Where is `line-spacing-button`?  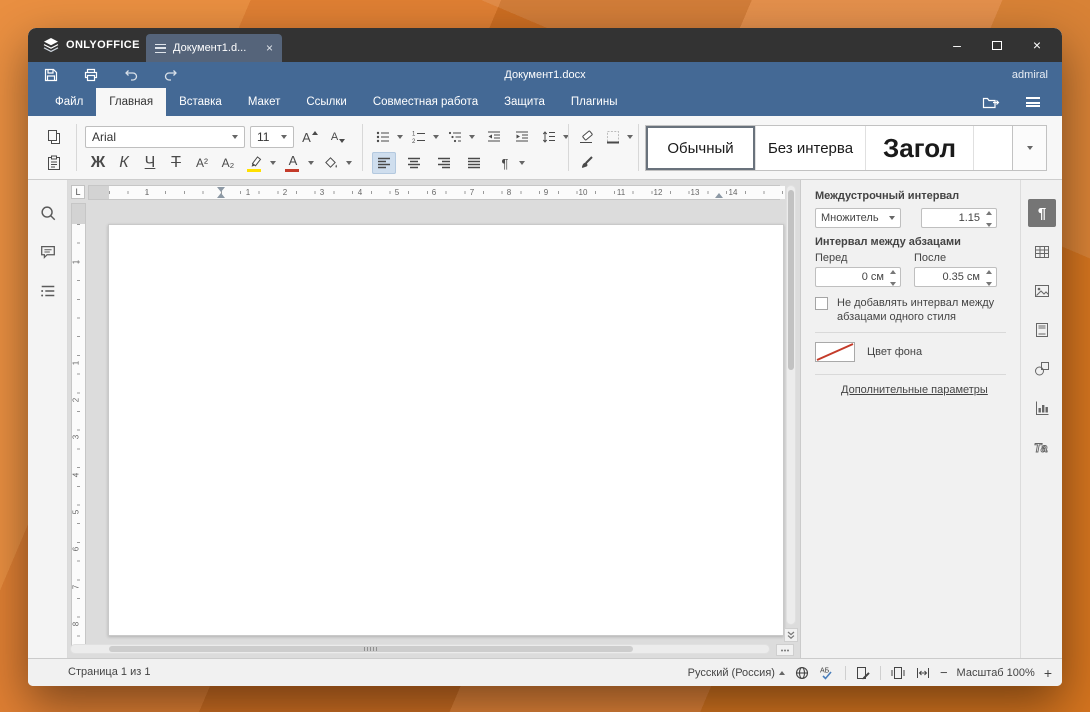
line-spacing-button is located at coordinates (549, 137).